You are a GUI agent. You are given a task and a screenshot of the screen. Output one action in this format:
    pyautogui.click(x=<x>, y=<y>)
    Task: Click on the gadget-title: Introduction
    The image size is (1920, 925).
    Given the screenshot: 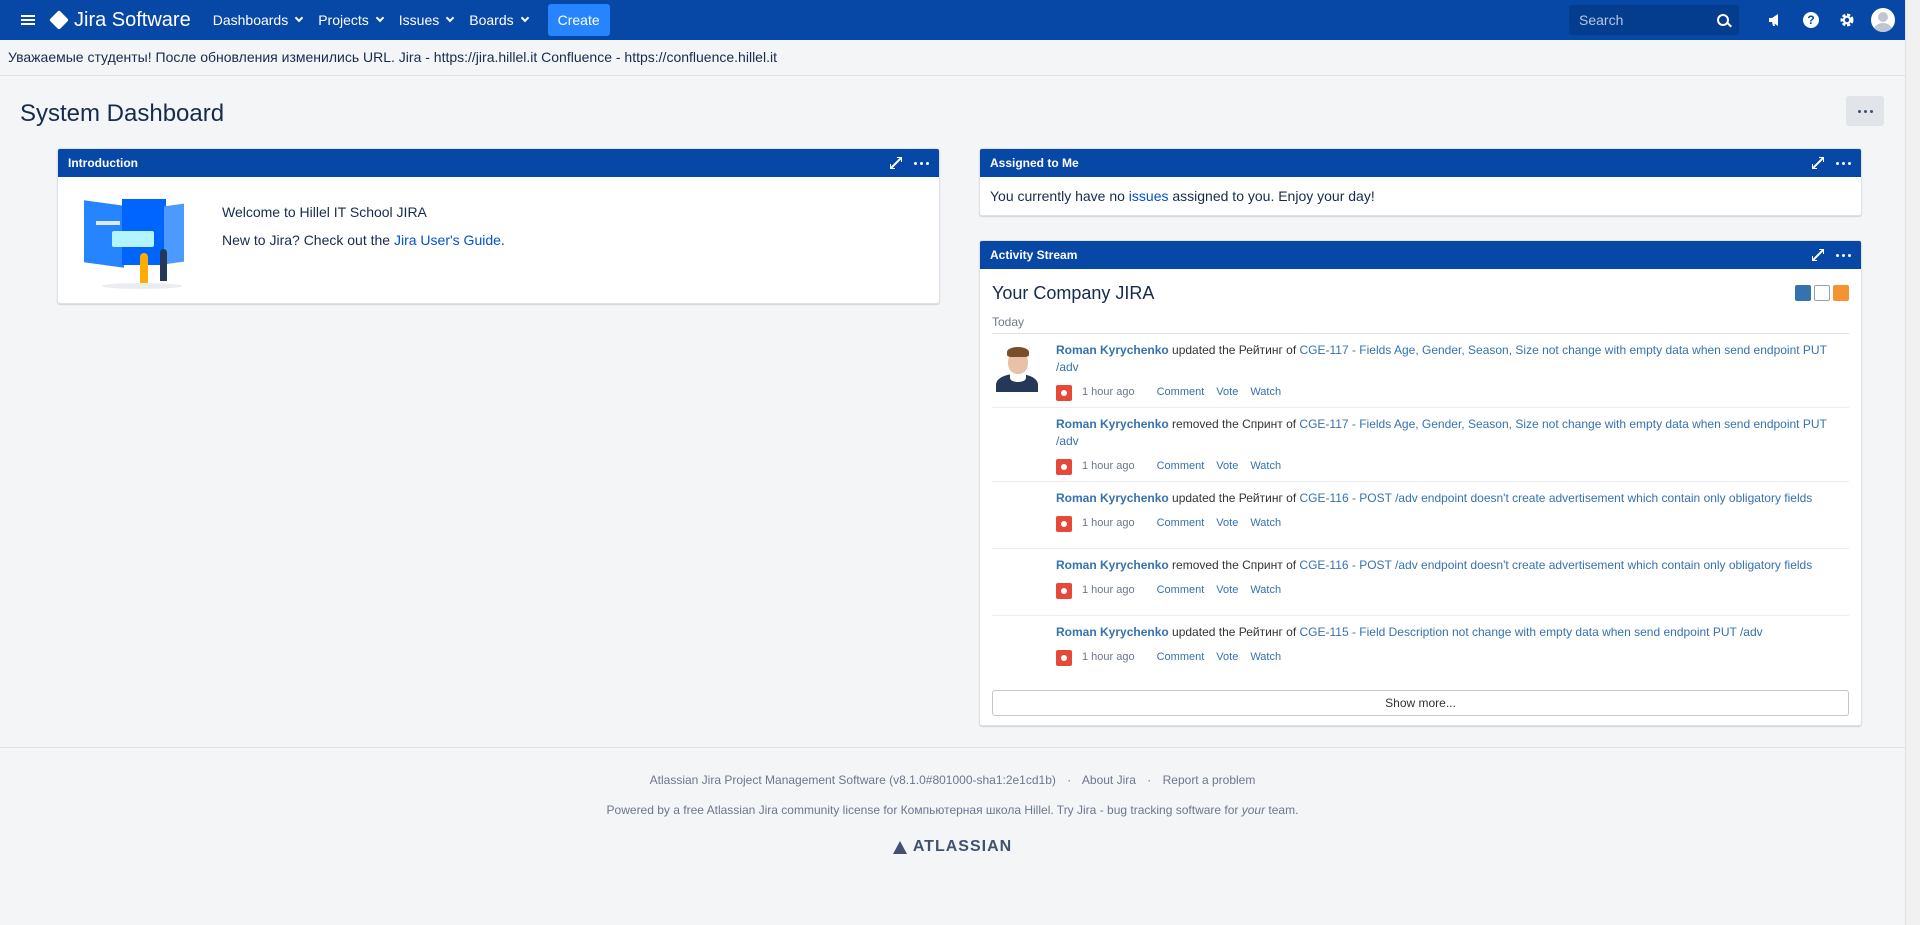 What is the action you would take?
    pyautogui.click(x=103, y=163)
    